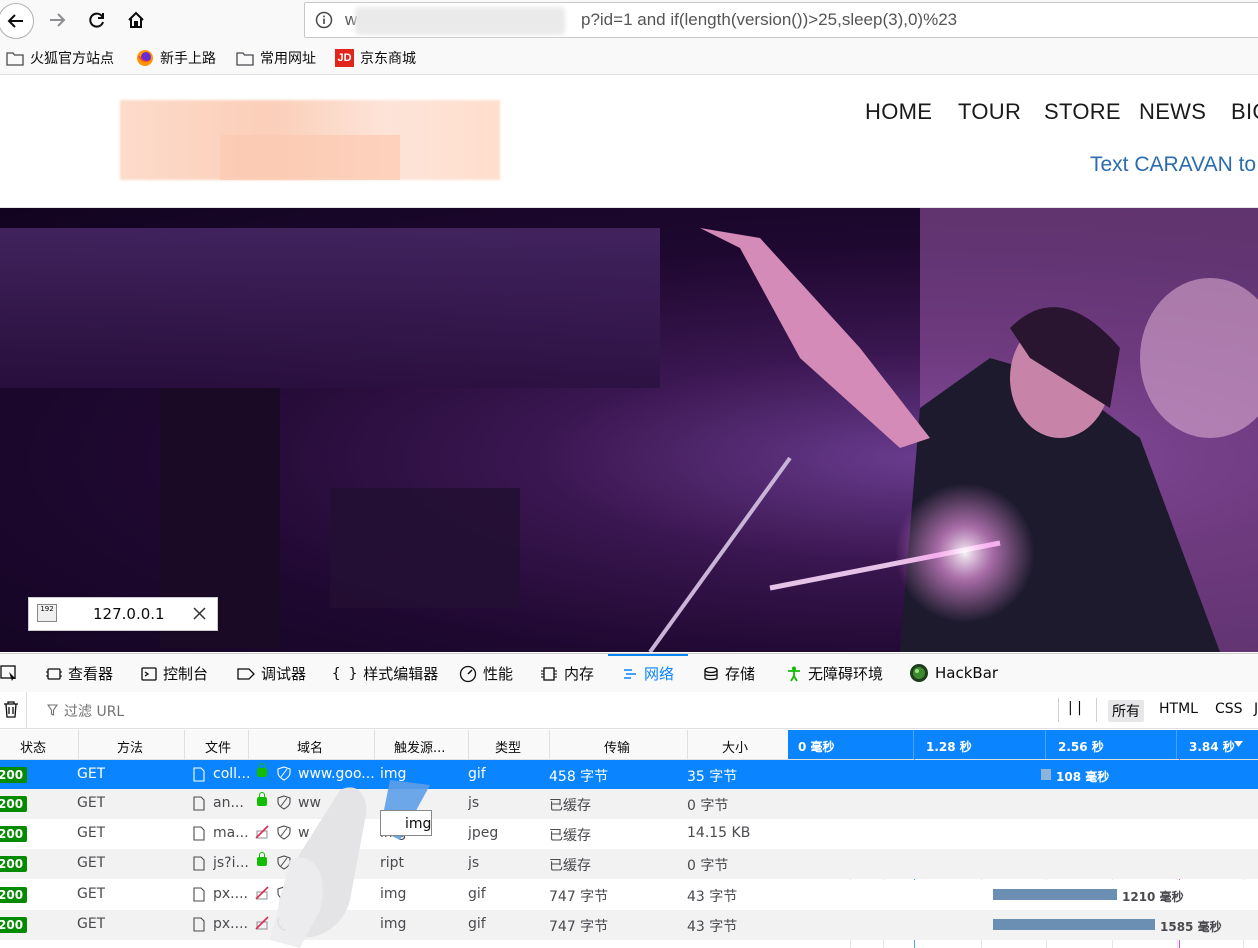 This screenshot has height=948, width=1258. Describe the element at coordinates (218, 746) in the screenshot. I see `column-file: 文件` at that location.